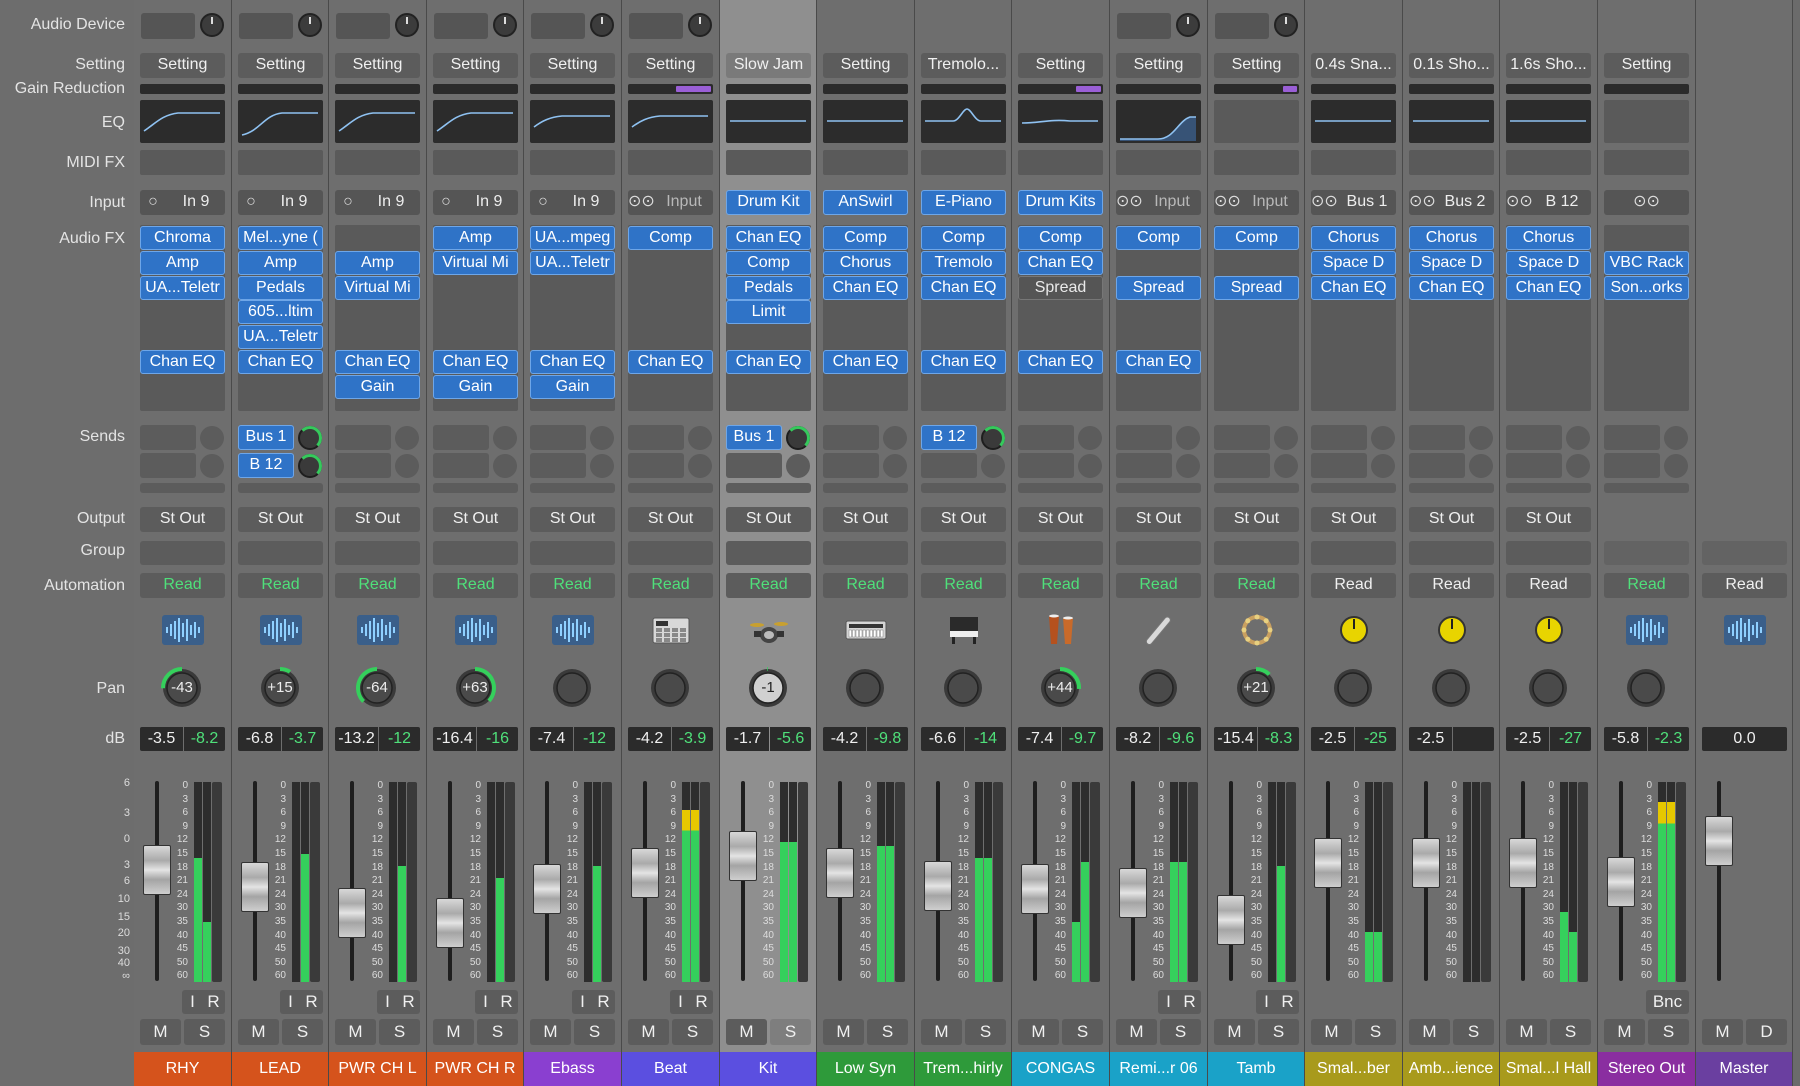  Describe the element at coordinates (1744, 1069) in the screenshot. I see `channel-name: Master` at that location.